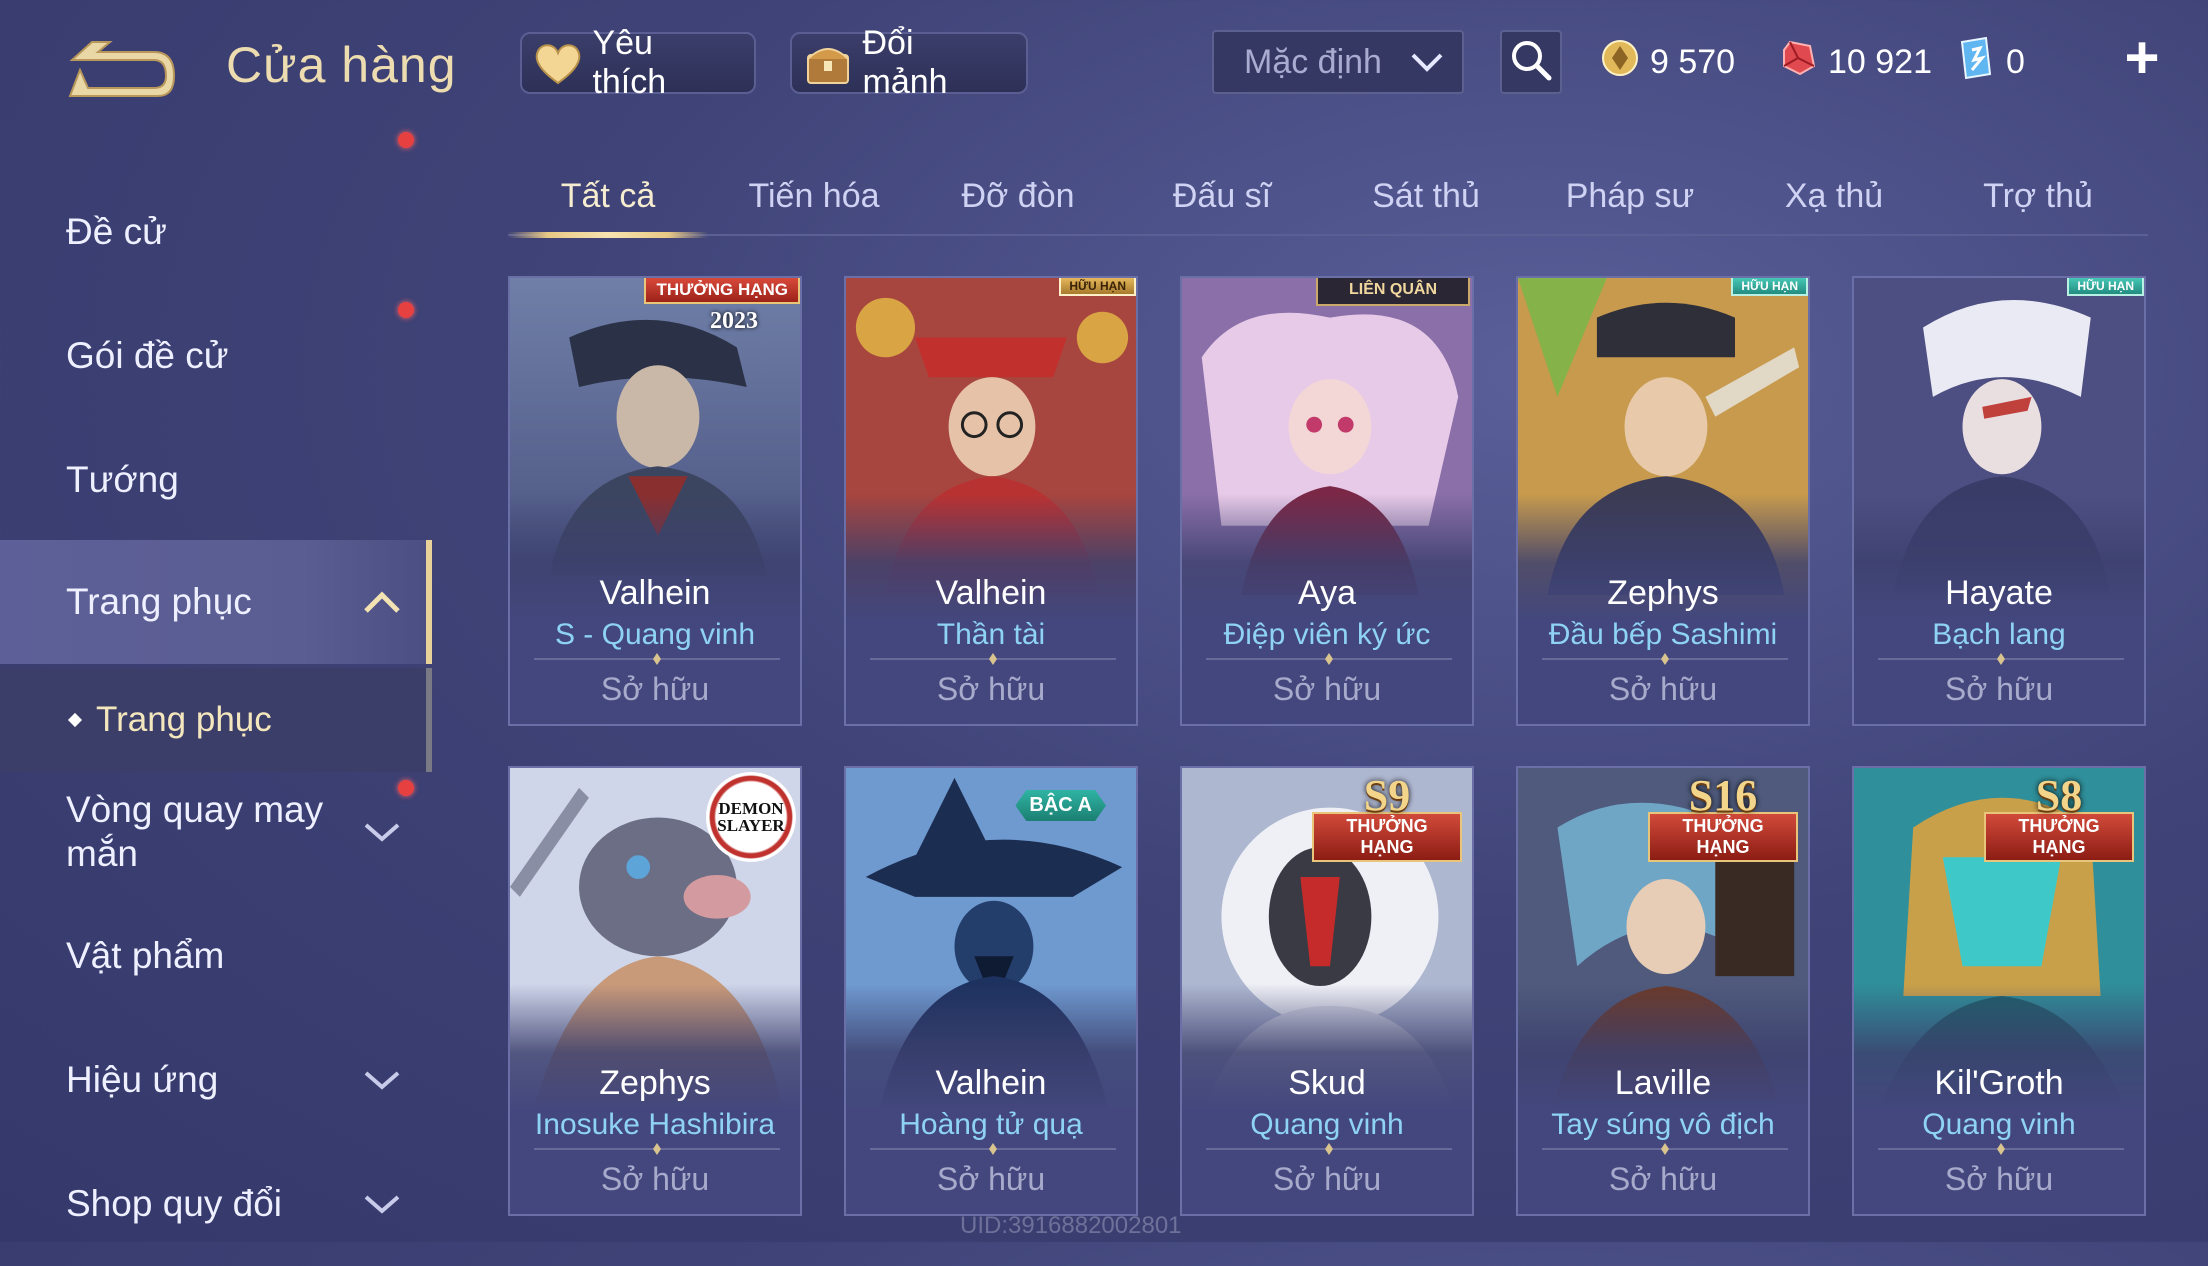  Describe the element at coordinates (1999, 501) in the screenshot. I see `skin-card: HỮU HẠN Hayate Bạch lang Sở hữu` at that location.